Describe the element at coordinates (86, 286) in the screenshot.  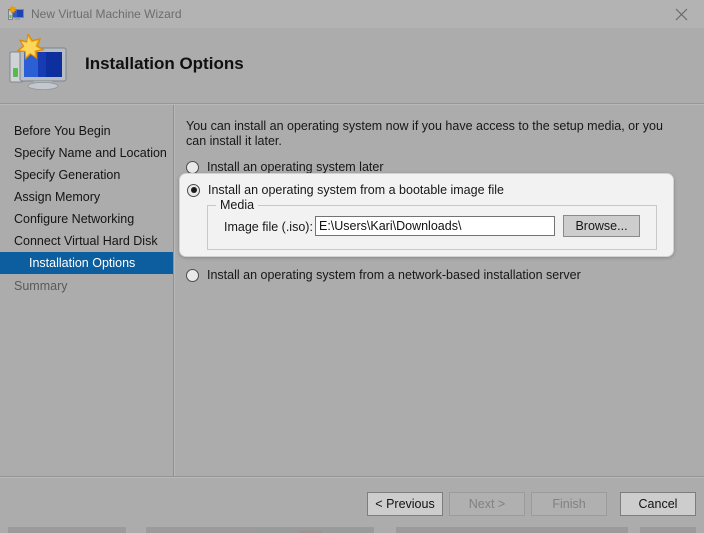
I see `sidebar-item-summary: Summary` at that location.